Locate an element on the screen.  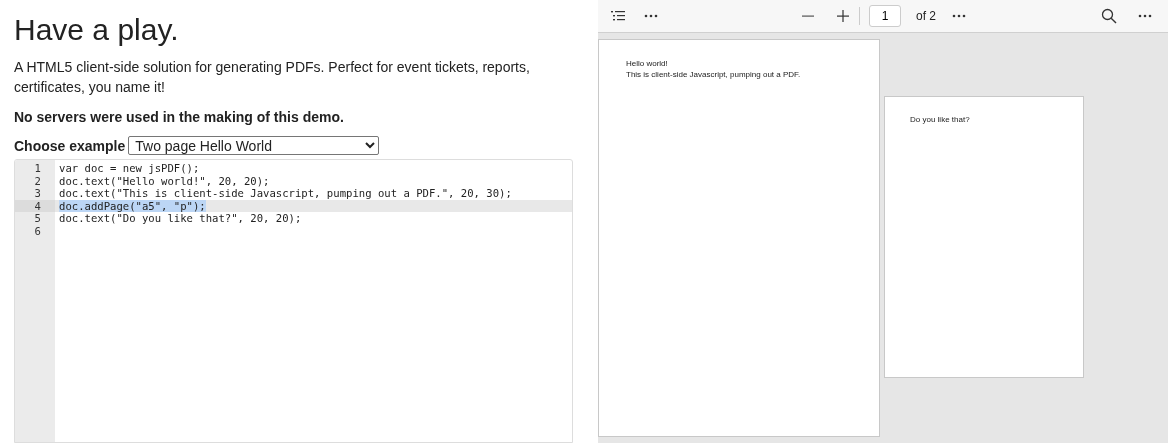
search-icon is located at coordinates (1109, 16).